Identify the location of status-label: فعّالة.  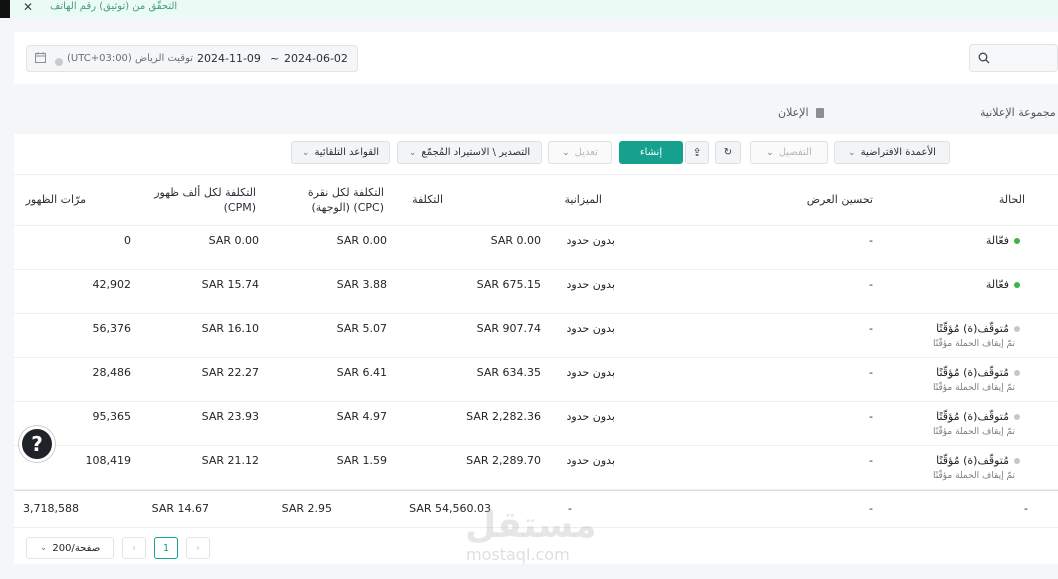
(997, 284).